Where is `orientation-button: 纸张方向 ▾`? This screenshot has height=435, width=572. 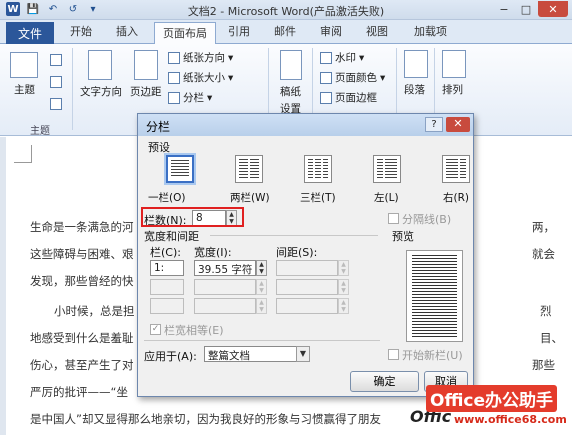 orientation-button: 纸张方向 ▾ is located at coordinates (200, 57).